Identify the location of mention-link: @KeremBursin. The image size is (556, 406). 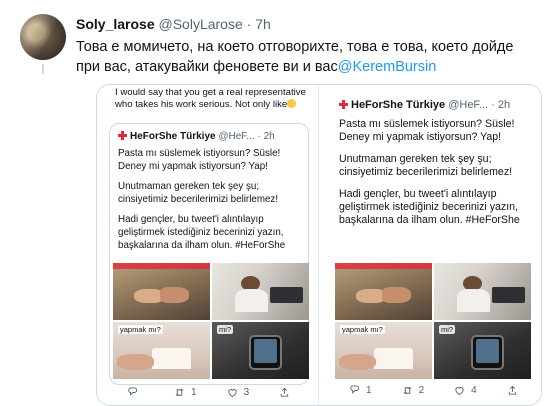
(387, 67).